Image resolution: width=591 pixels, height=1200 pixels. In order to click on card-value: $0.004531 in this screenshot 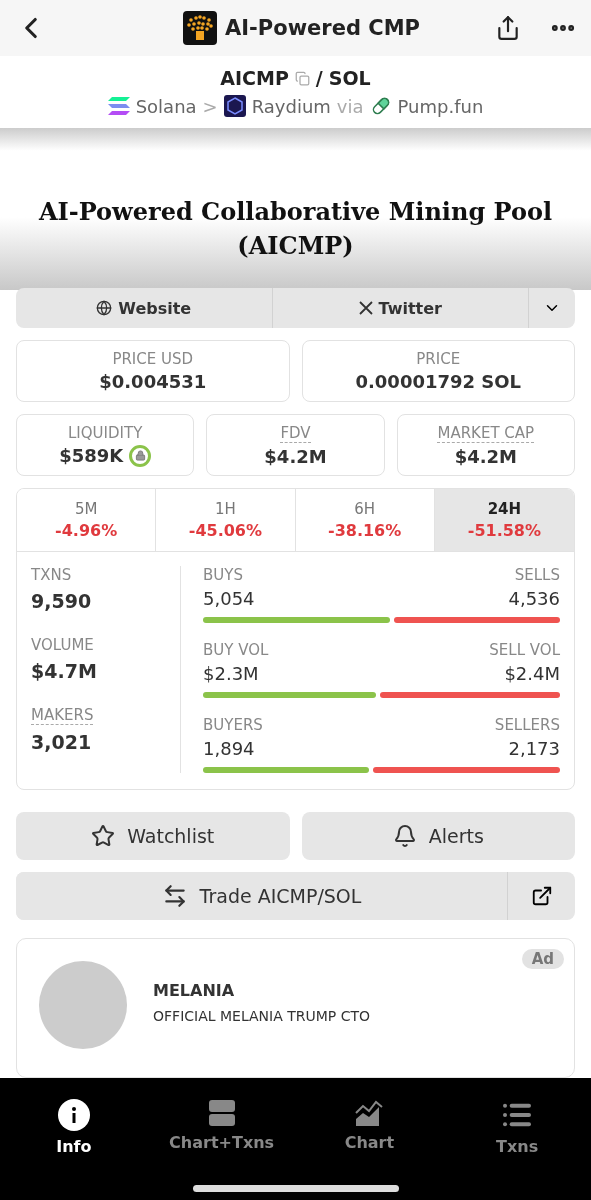, I will do `click(153, 381)`.